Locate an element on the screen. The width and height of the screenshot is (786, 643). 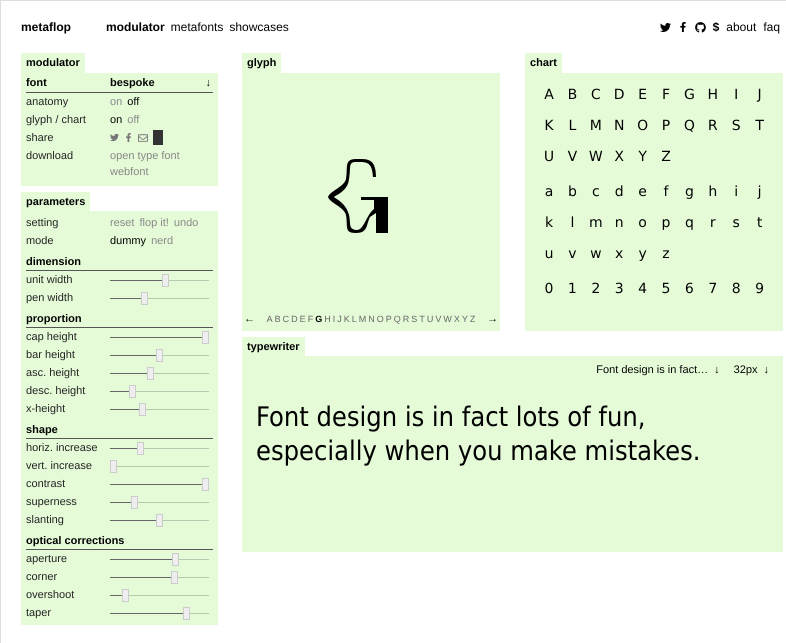
chart-glyph: Z is located at coordinates (666, 157).